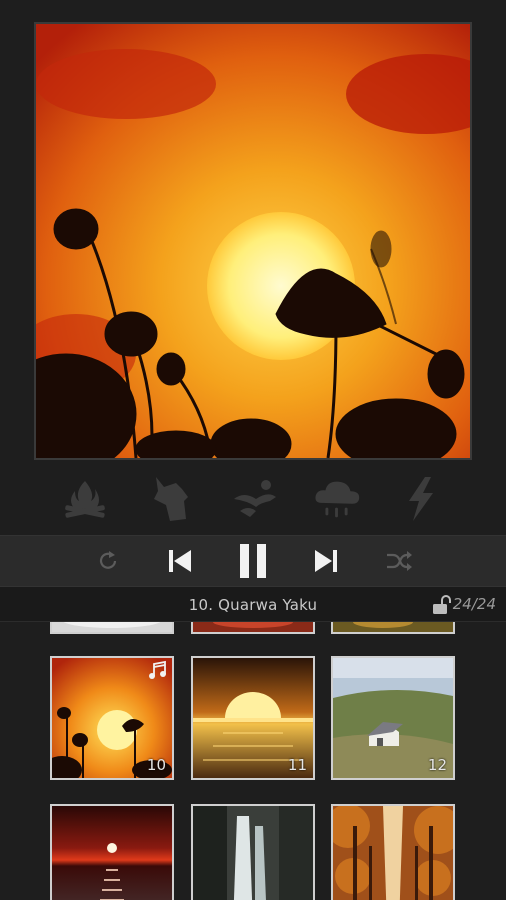 This screenshot has width=506, height=900. I want to click on scene-thumbnail-10: 10, so click(112, 718).